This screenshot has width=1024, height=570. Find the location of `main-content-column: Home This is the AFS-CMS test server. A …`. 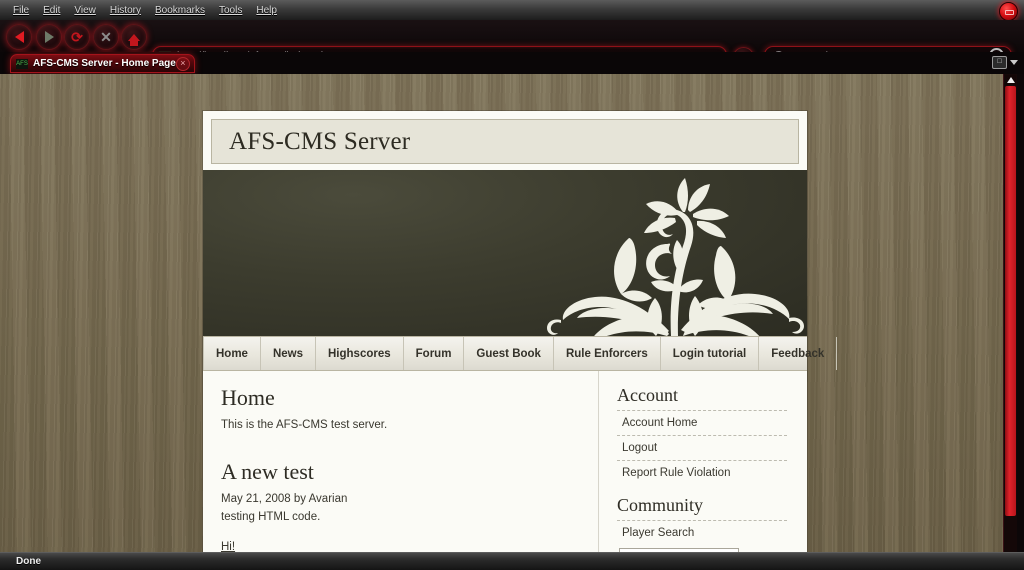

main-content-column: Home This is the AFS-CMS test server. A … is located at coordinates (401, 461).